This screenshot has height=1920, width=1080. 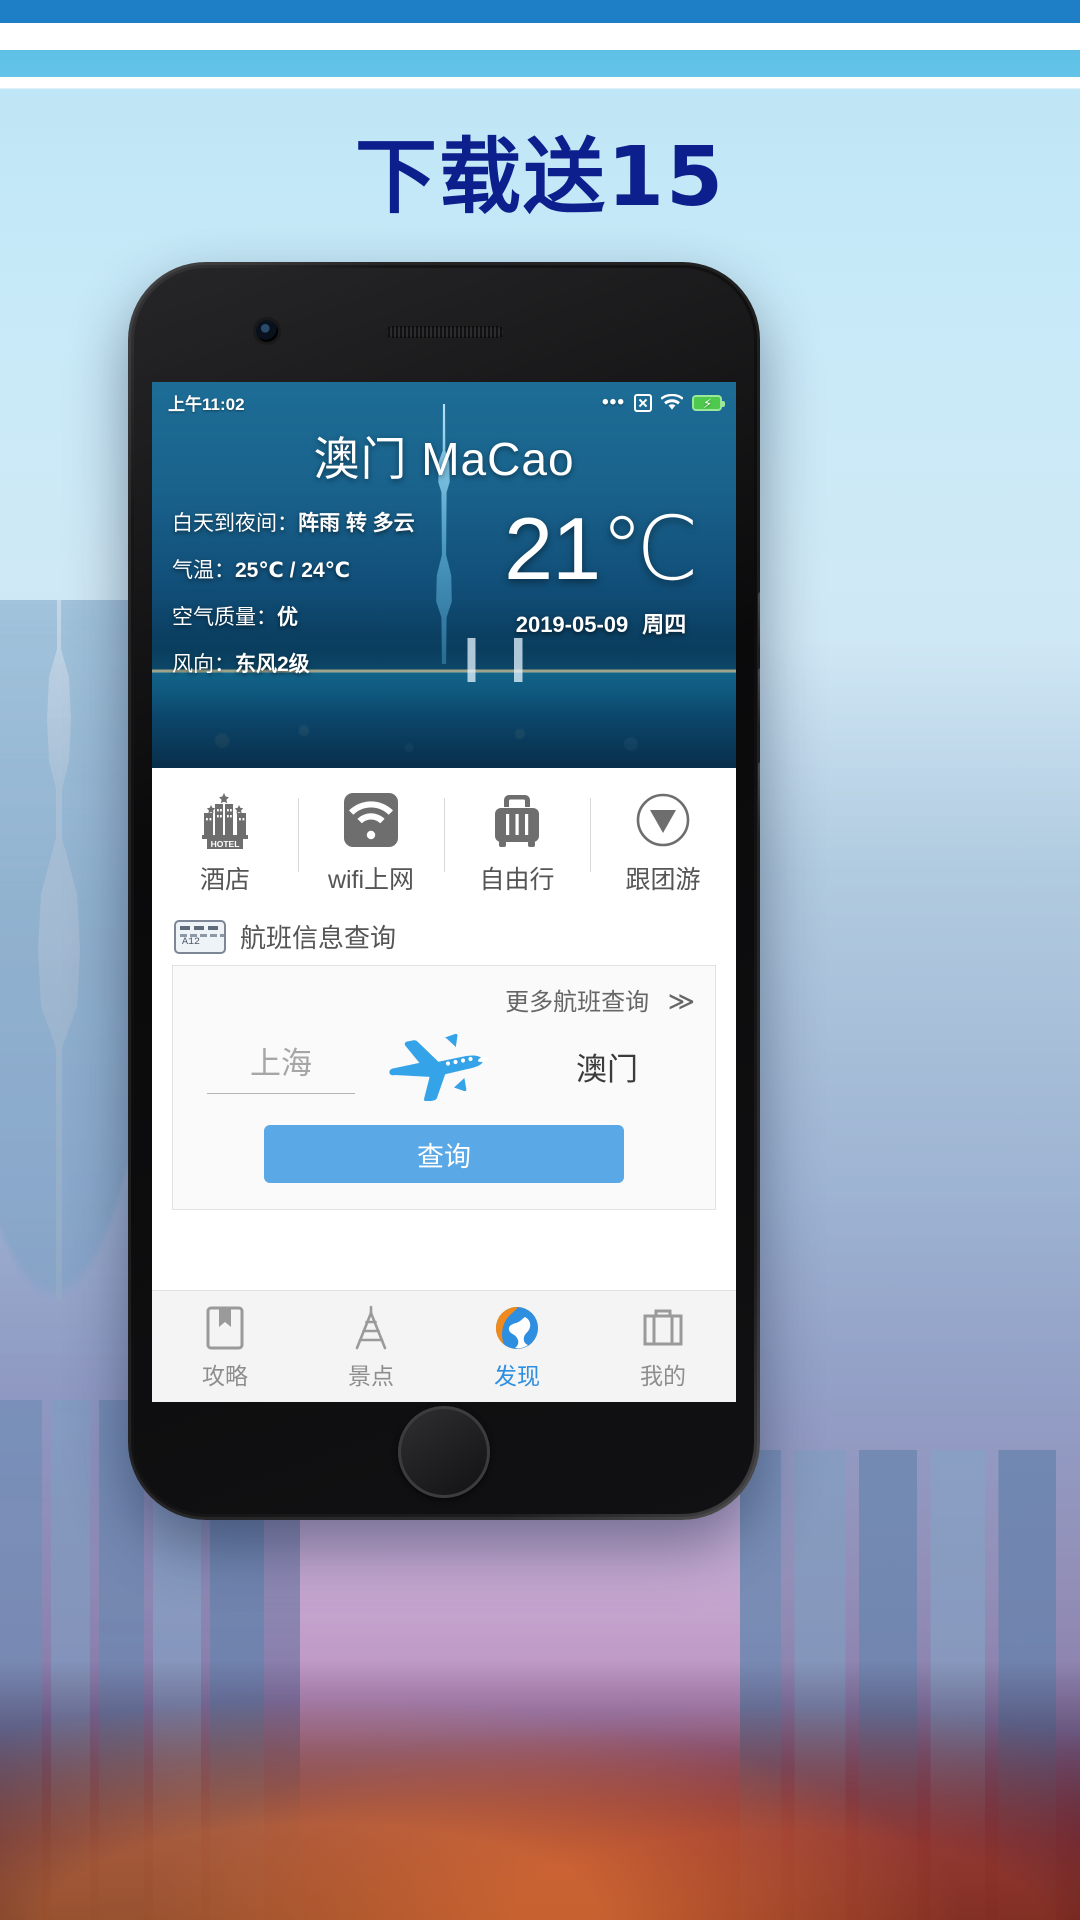 What do you see at coordinates (224, 617) in the screenshot?
I see `weather-line-air-label: 空气质量：` at bounding box center [224, 617].